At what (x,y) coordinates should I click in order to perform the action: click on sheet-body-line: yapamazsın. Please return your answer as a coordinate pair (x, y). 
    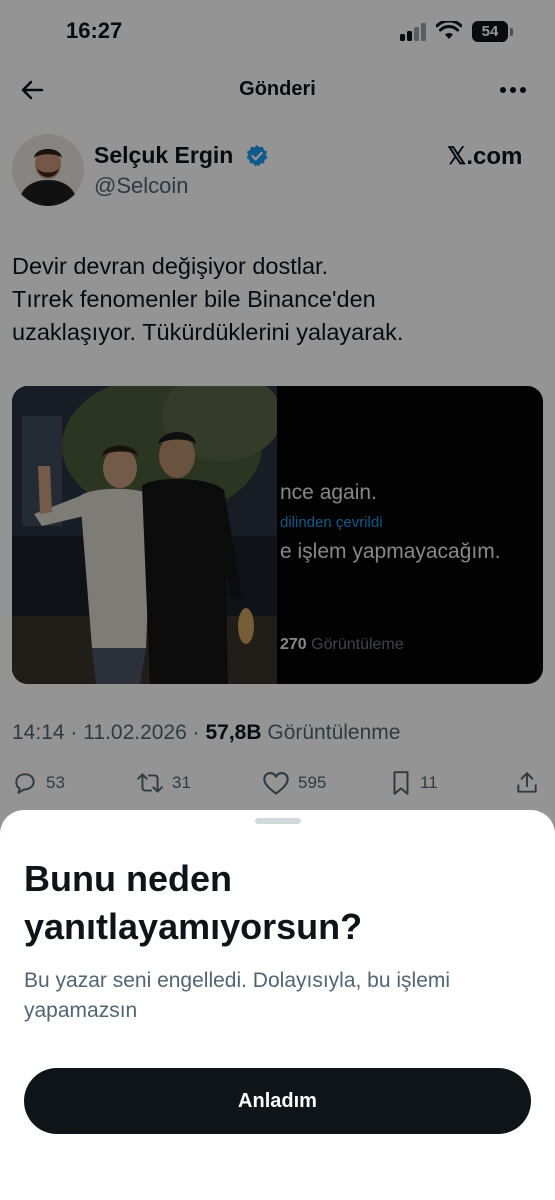
    Looking at the image, I should click on (81, 1010).